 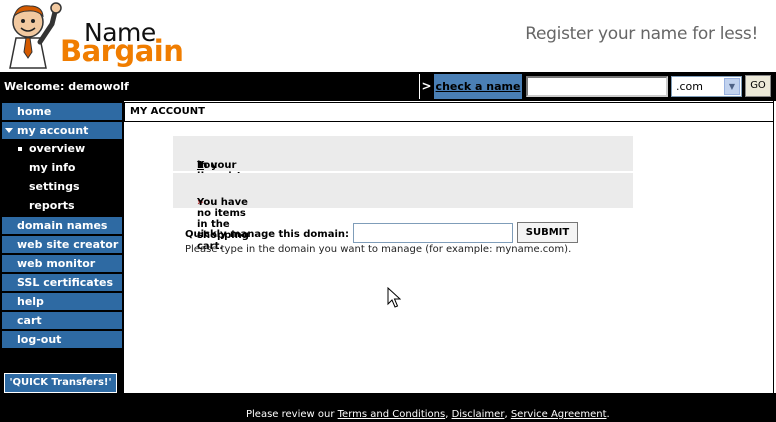 I want to click on disclaimer-link: Disclaimer, so click(x=478, y=414).